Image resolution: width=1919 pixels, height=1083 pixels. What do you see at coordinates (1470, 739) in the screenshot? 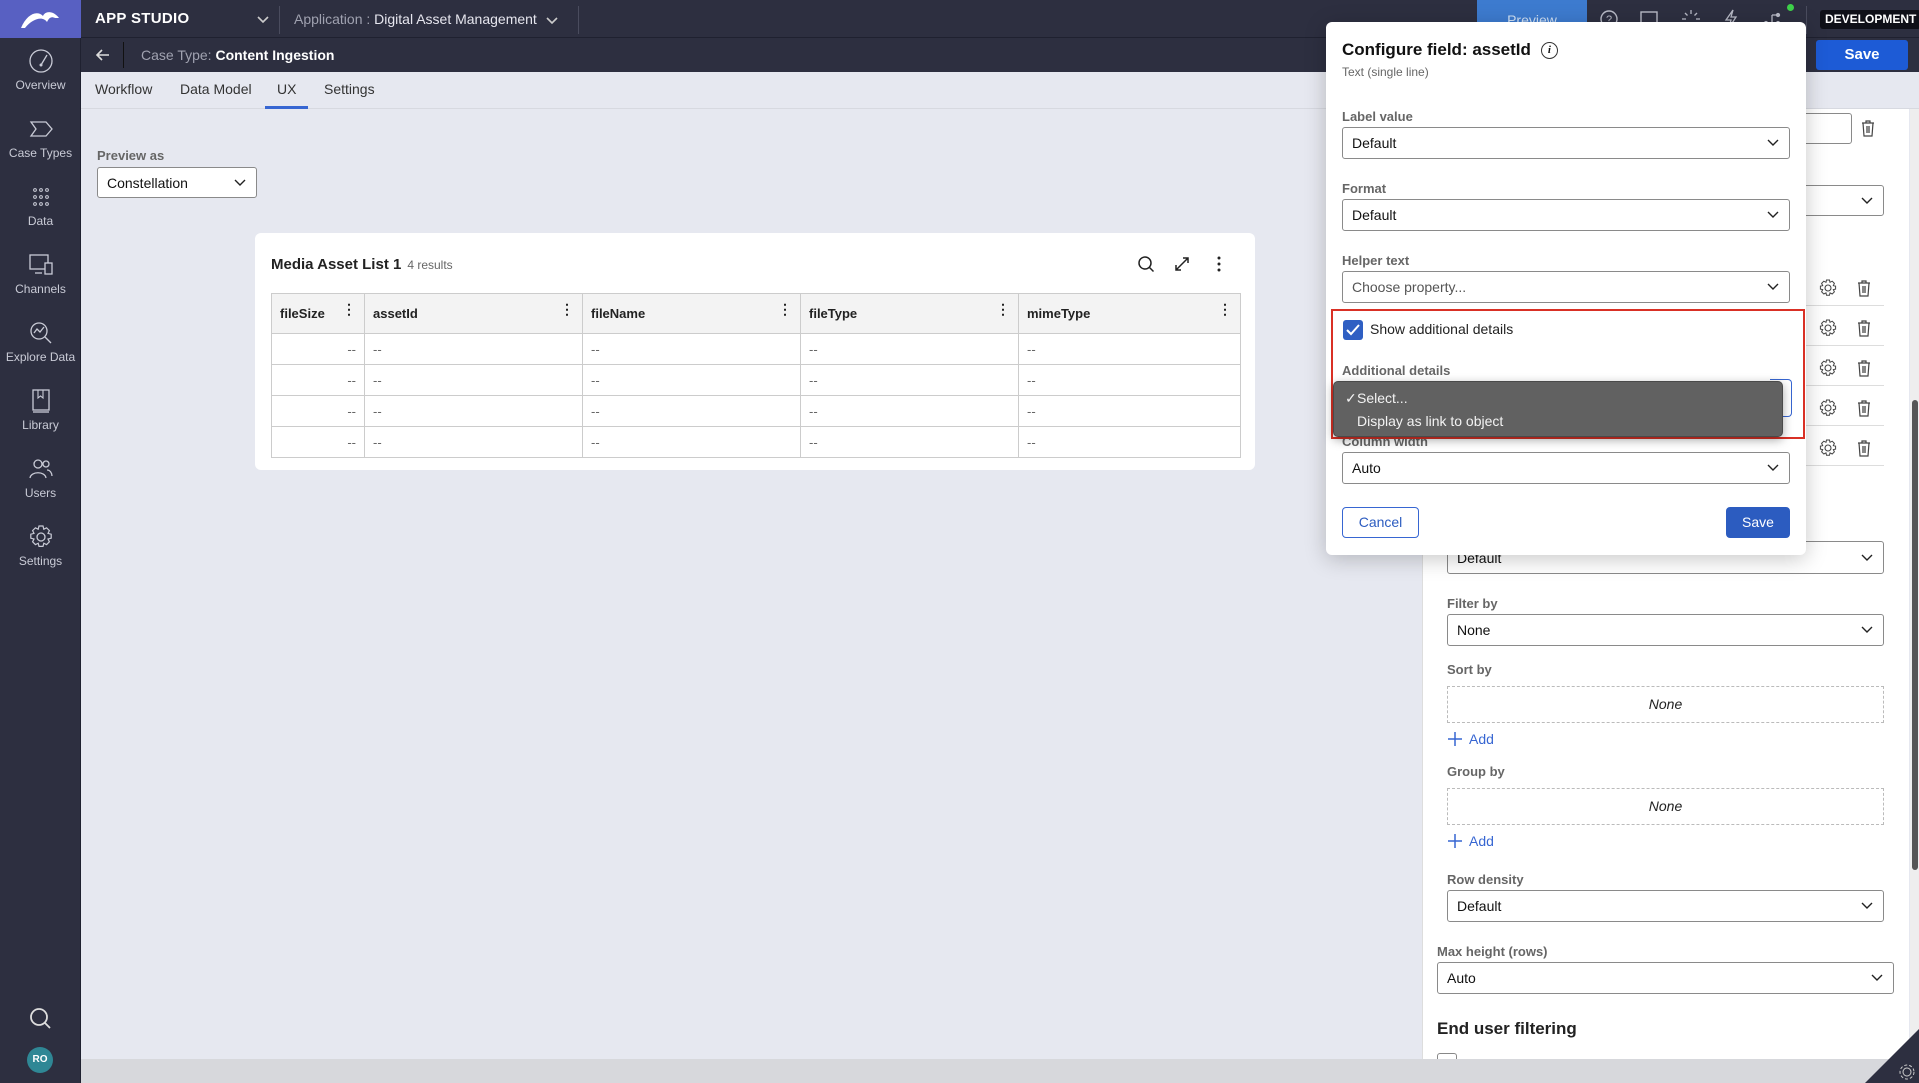
I see `add-sort-button: Add` at bounding box center [1470, 739].